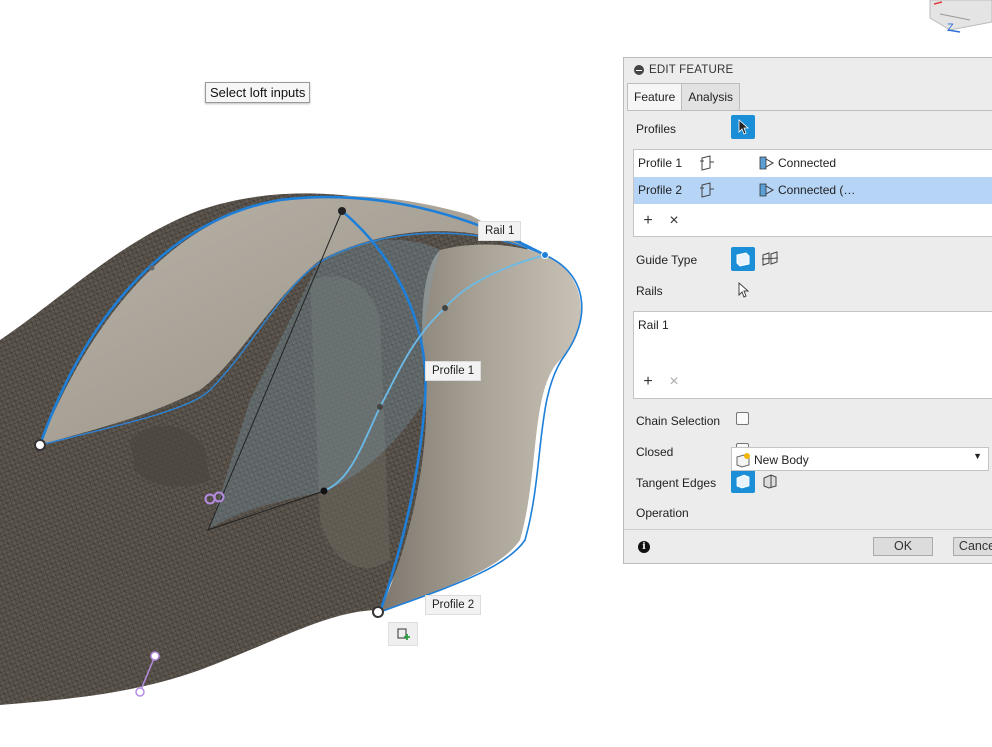 This screenshot has width=992, height=747. I want to click on rails-guide-icon, so click(743, 259).